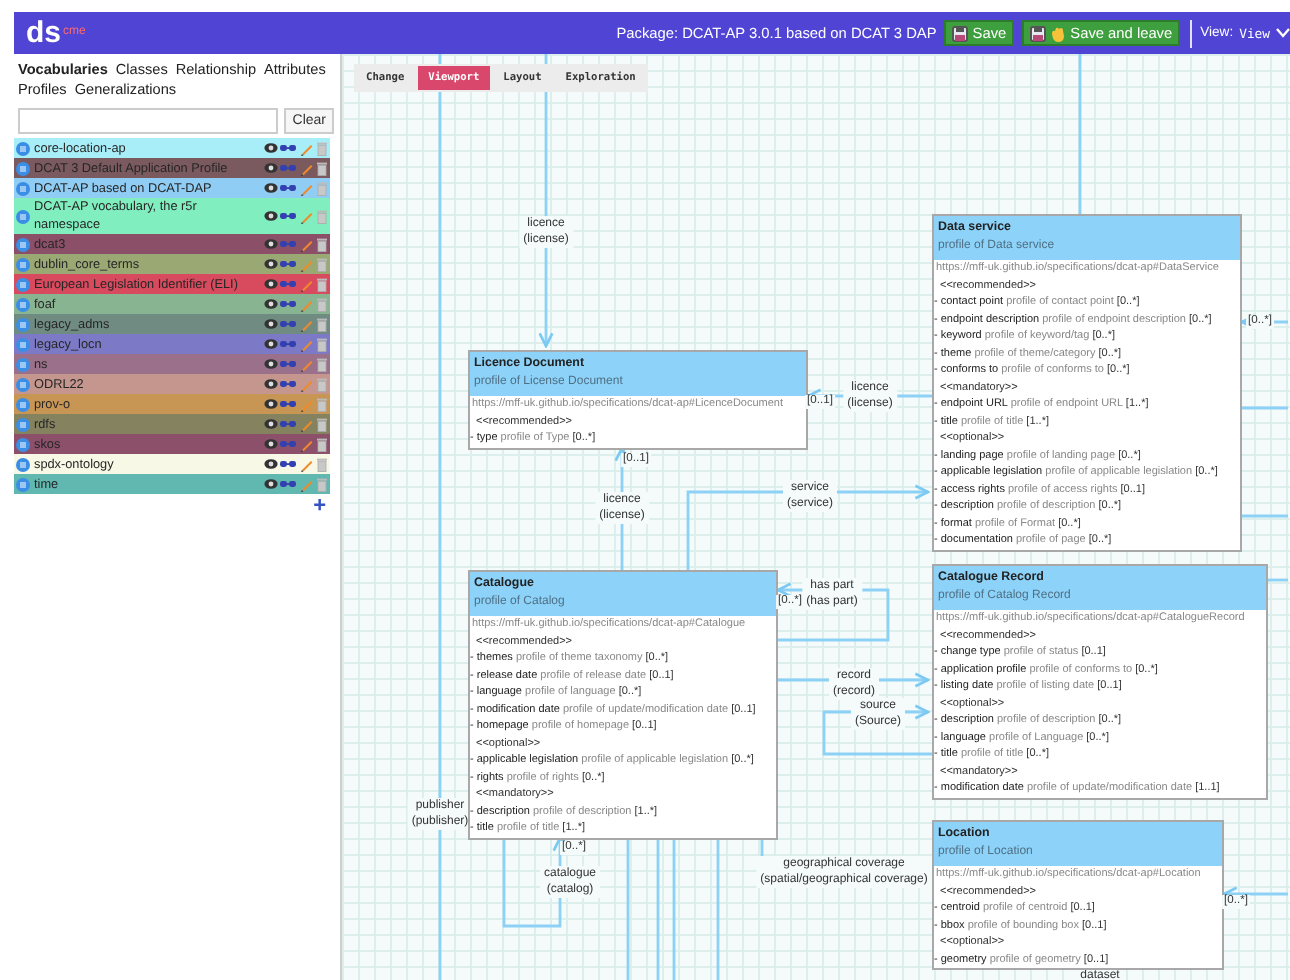  What do you see at coordinates (148, 121) in the screenshot?
I see `search-field` at bounding box center [148, 121].